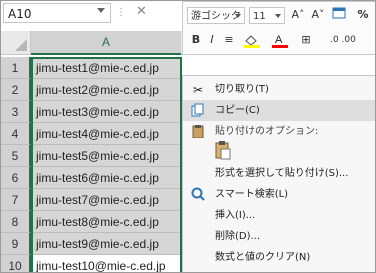 The image size is (376, 273). I want to click on menu-item-cut: ✂ 切り取り(T), so click(279, 89).